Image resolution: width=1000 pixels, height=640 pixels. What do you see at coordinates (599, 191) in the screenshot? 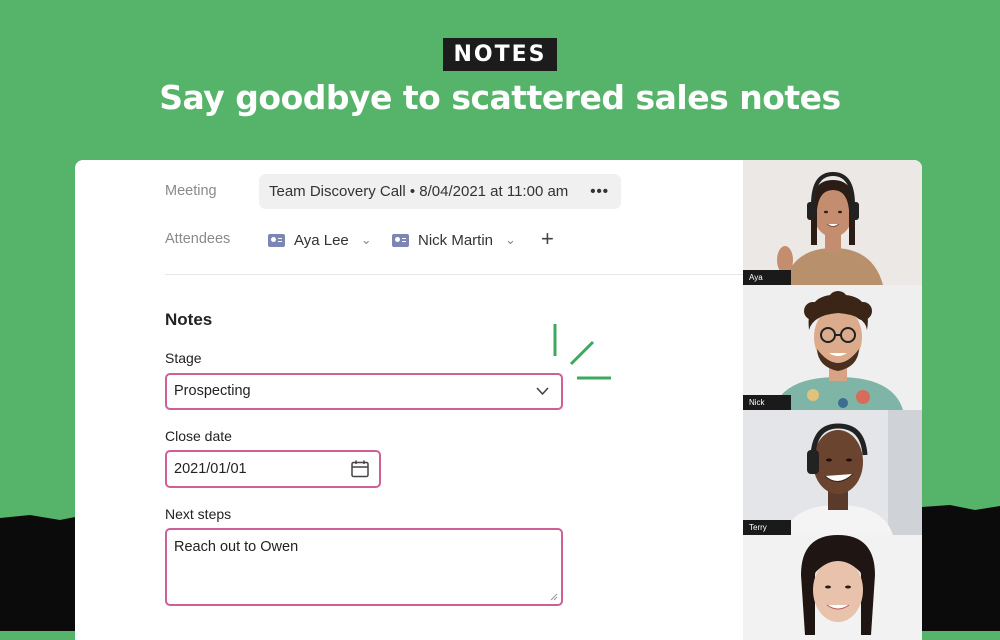
I see `more-horizontal-icon: •••` at bounding box center [599, 191].